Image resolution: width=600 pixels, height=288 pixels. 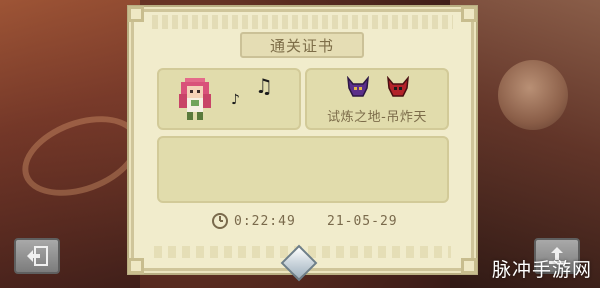 I want to click on certificate-title: 通关证书, so click(x=301, y=45).